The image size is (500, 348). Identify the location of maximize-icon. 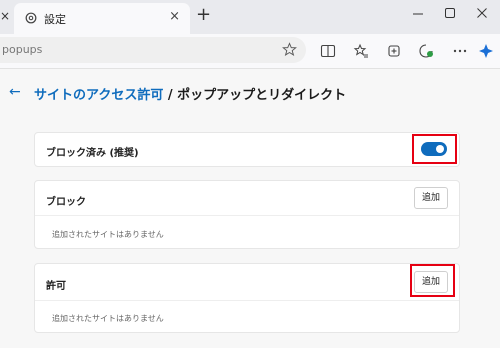
(450, 13).